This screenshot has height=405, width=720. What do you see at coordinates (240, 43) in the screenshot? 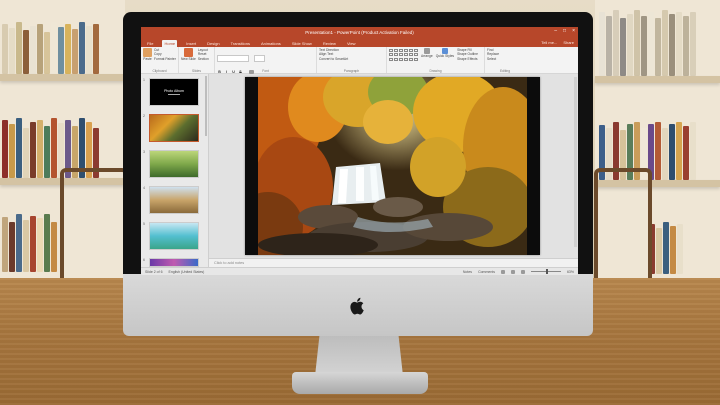
I see `tab-transitions: Transitions` at bounding box center [240, 43].